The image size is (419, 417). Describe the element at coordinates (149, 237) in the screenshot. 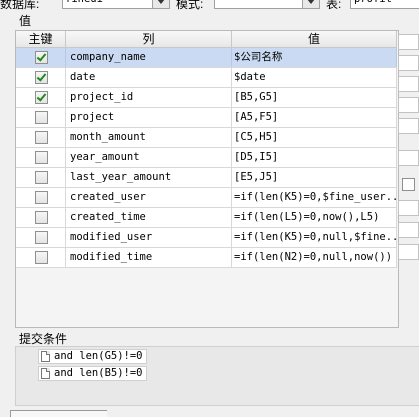

I see `column-name-cell: modified_user` at that location.